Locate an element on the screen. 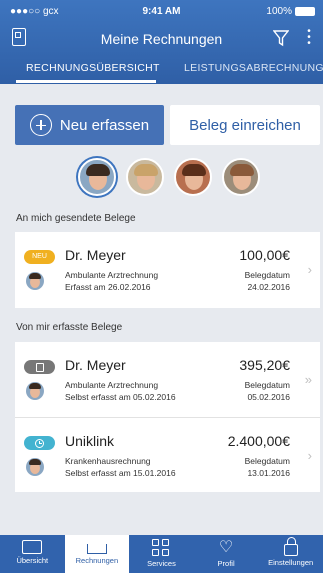 This screenshot has height=573, width=323. nav-label: Services is located at coordinates (161, 563).